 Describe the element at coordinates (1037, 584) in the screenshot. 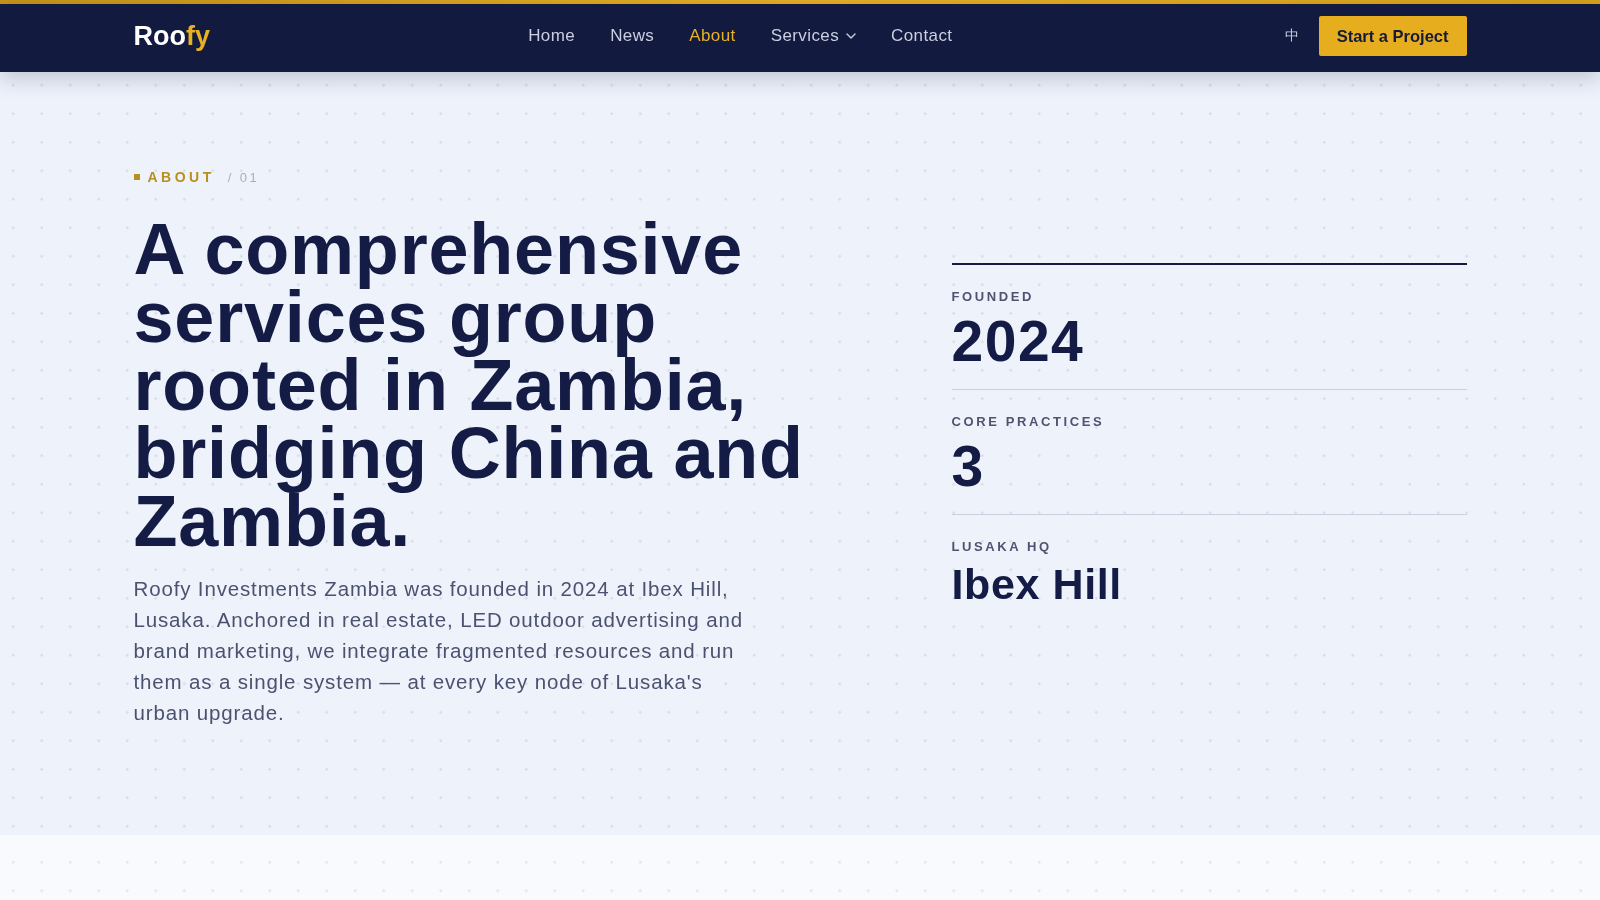

I see `stat-value: Ibex Hill` at that location.